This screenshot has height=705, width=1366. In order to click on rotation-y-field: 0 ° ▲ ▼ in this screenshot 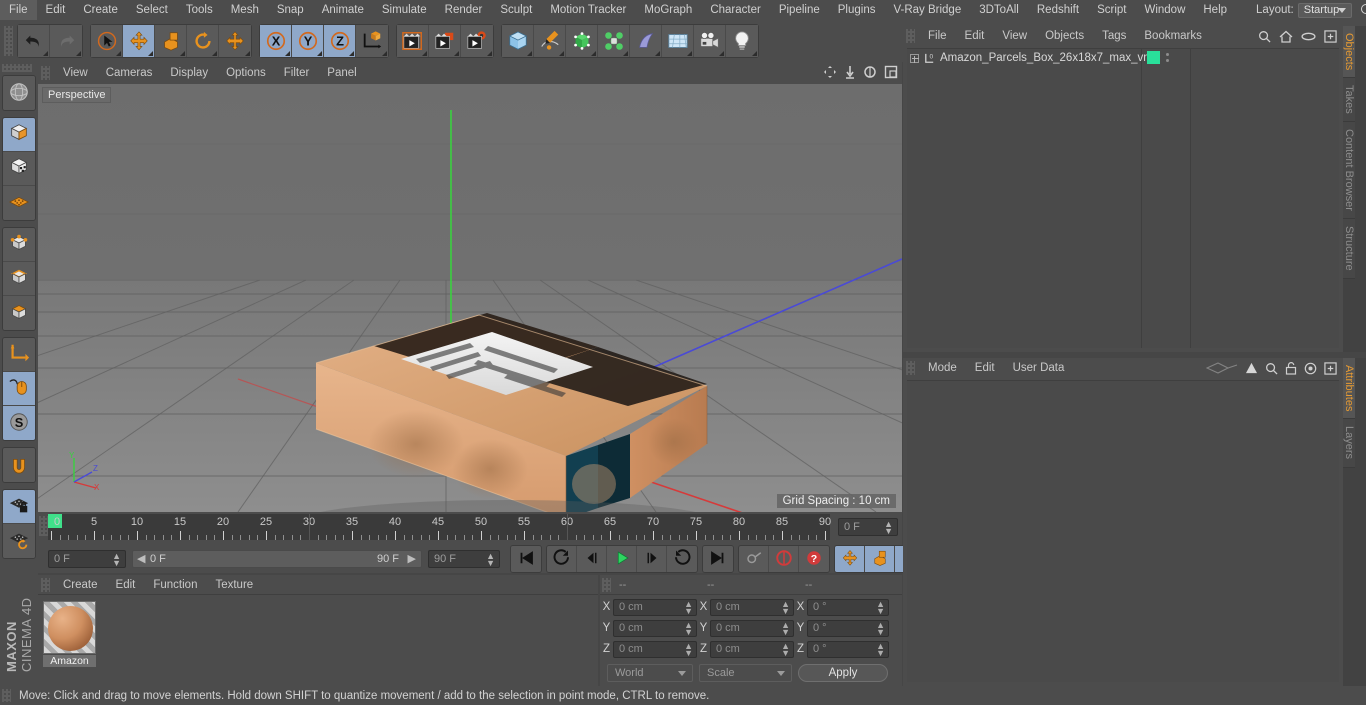, I will do `click(848, 628)`.